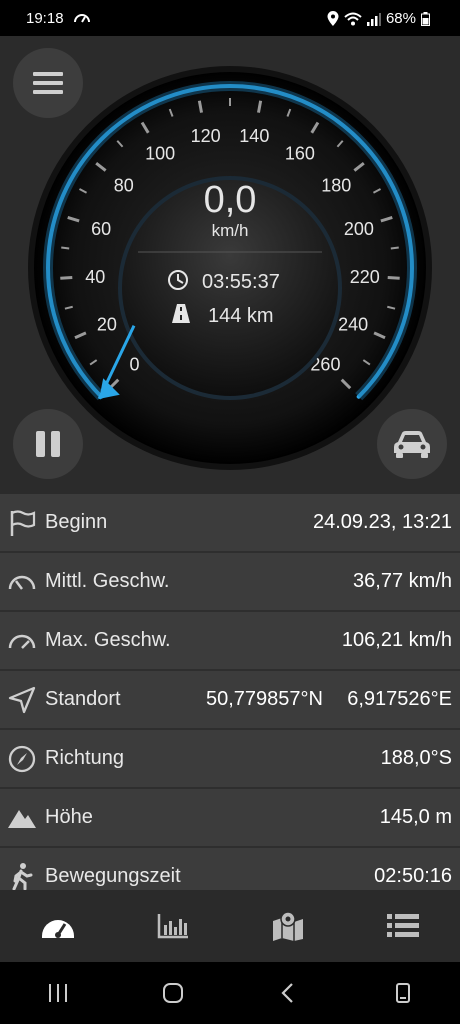 This screenshot has height=1024, width=460. I want to click on chart-icon, so click(172, 926).